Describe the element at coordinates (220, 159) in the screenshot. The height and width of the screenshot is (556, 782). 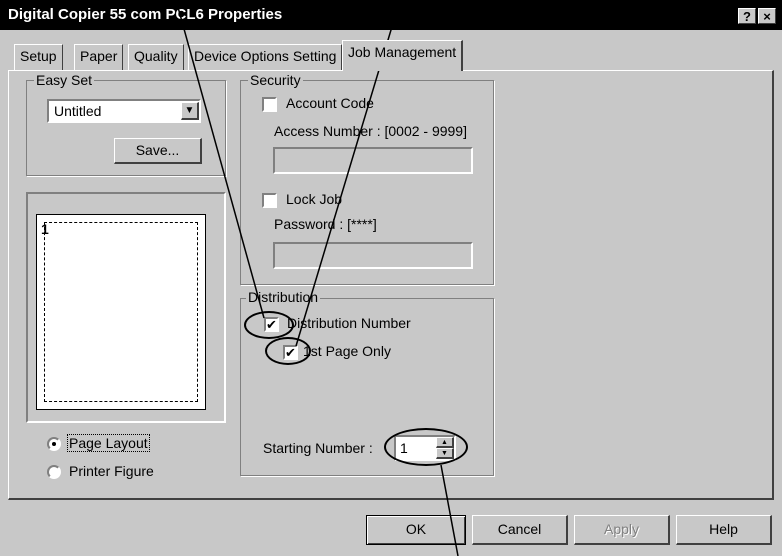
I see `callout-line-distribution-number` at that location.